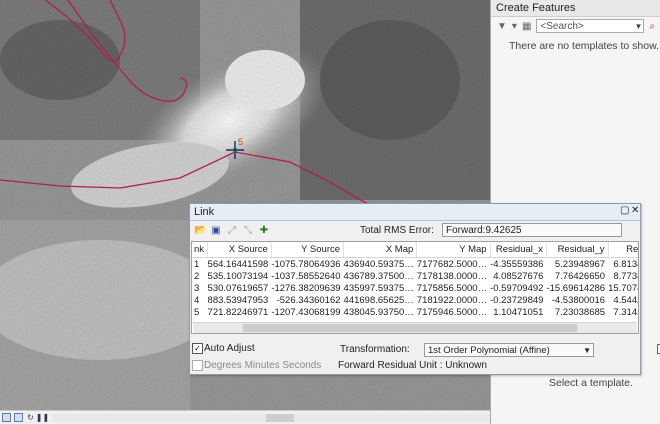  What do you see at coordinates (238, 300) in the screenshot?
I see `table-cell: 883.53947953` at bounding box center [238, 300].